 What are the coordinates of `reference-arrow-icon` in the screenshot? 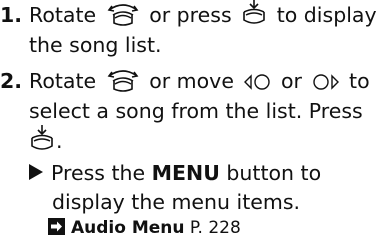 It's located at (56, 226).